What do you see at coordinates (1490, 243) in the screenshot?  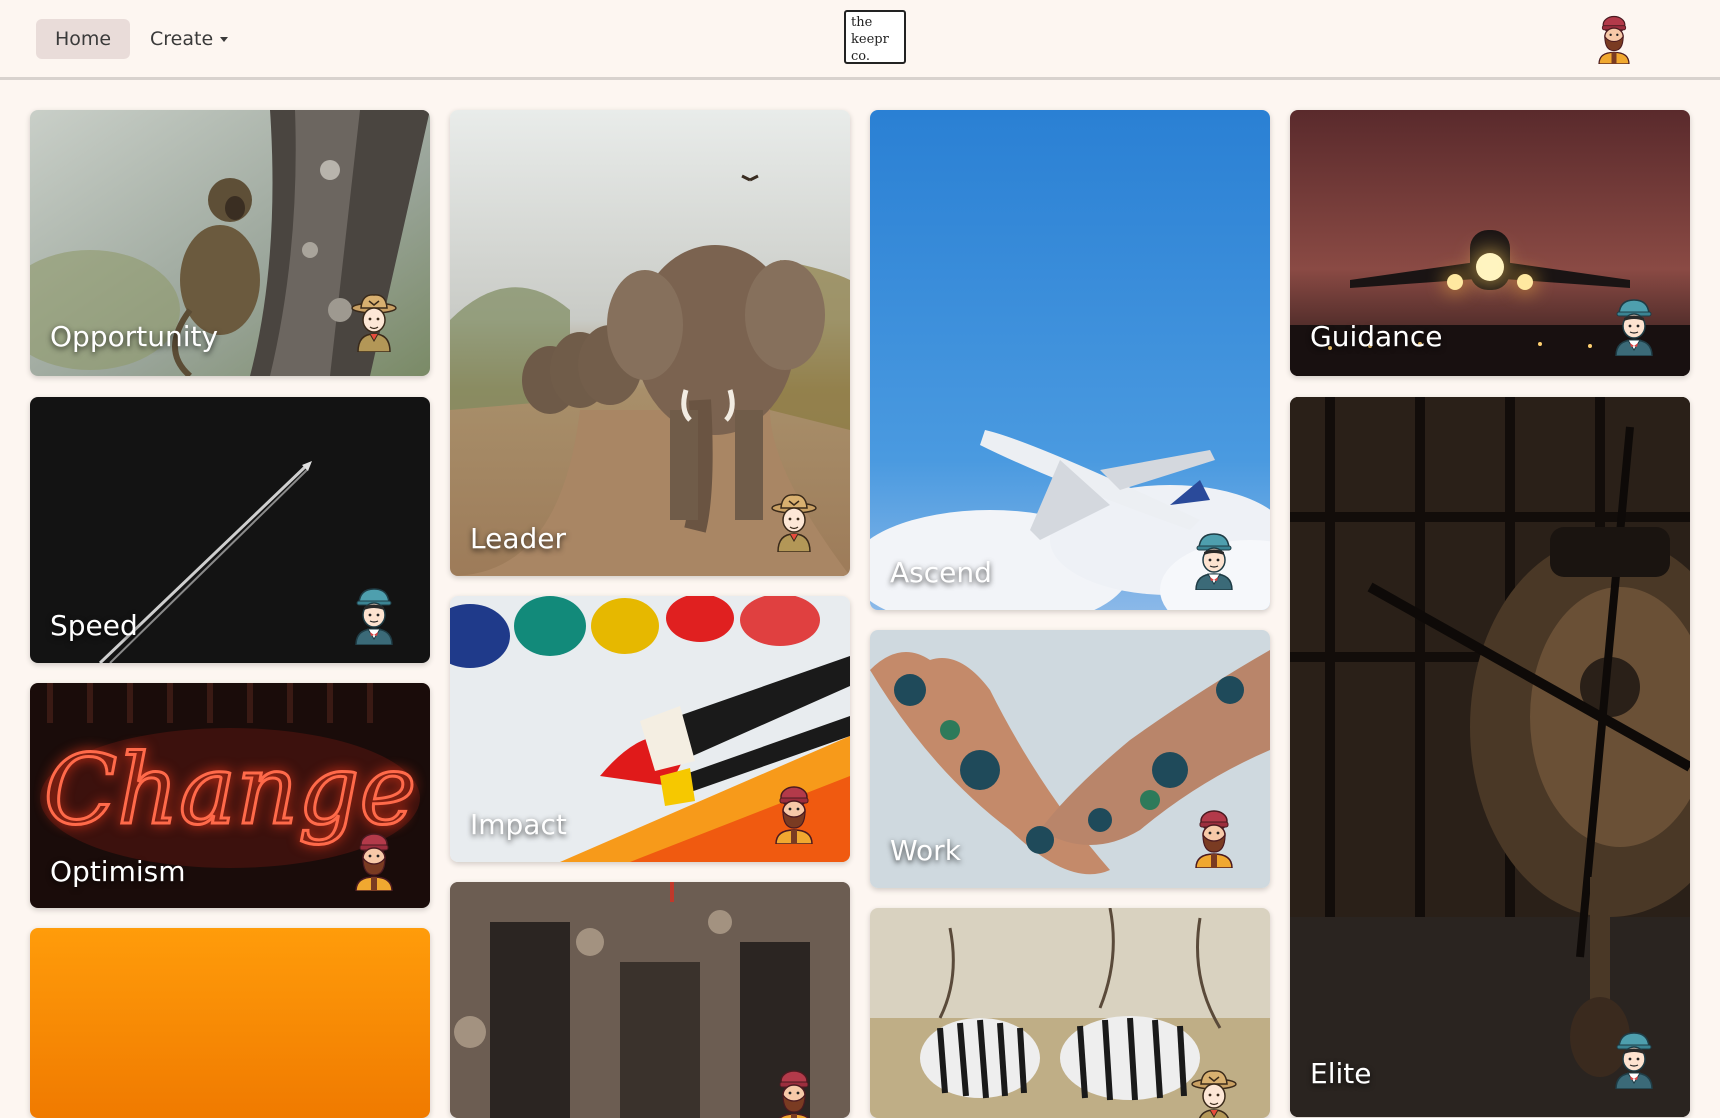 I see `keep-card-guidance: Guidance` at bounding box center [1490, 243].